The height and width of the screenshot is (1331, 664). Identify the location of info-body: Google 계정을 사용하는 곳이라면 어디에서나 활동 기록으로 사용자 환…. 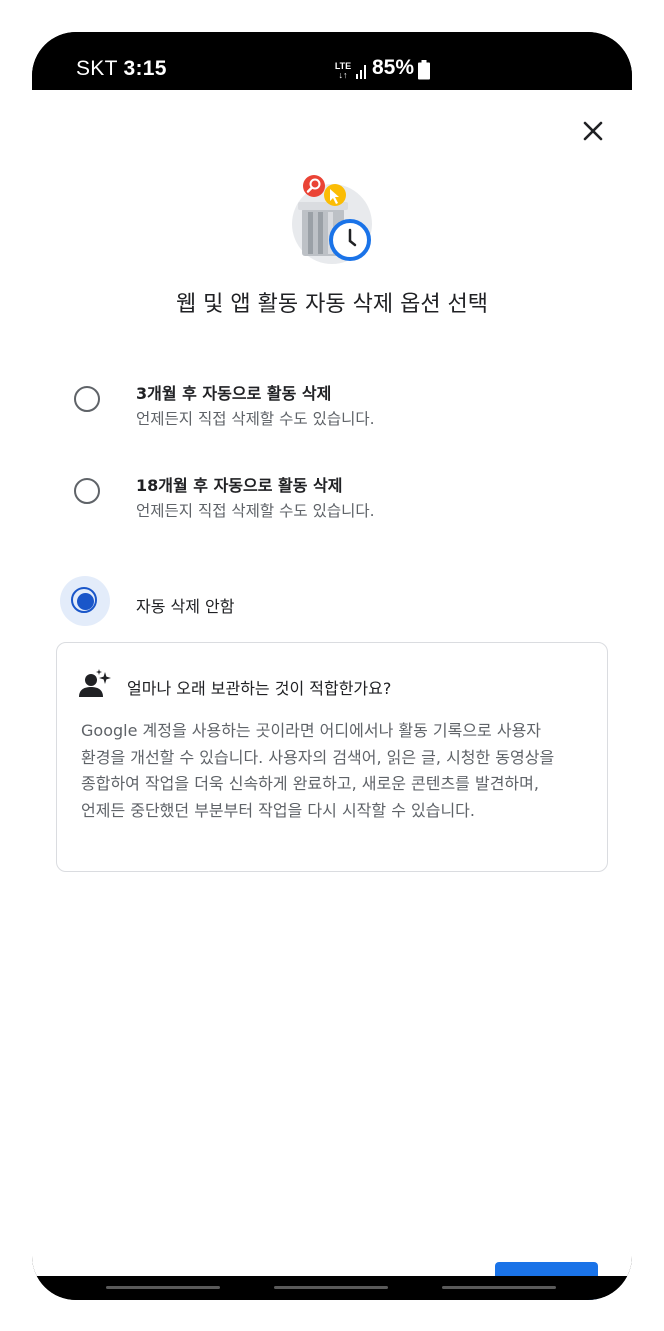
(318, 770).